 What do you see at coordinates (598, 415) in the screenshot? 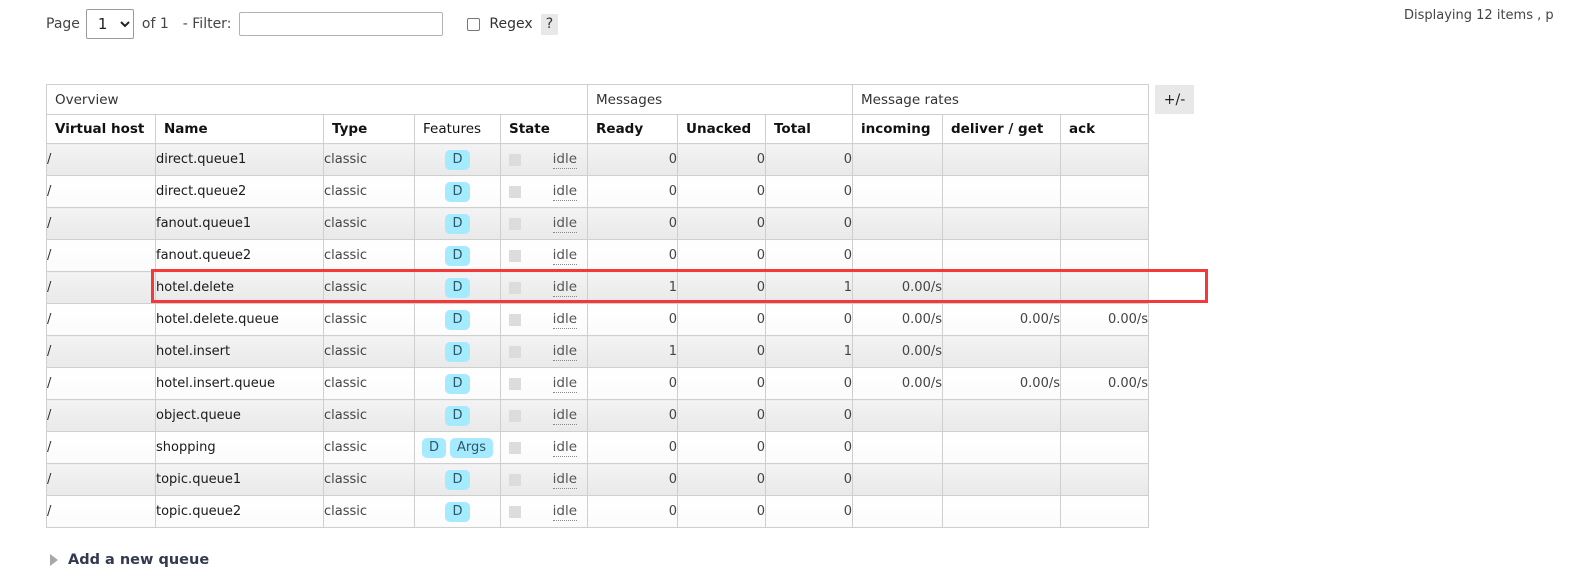
I see `table-row: / object.queue classic Didle 0 0 0` at bounding box center [598, 415].